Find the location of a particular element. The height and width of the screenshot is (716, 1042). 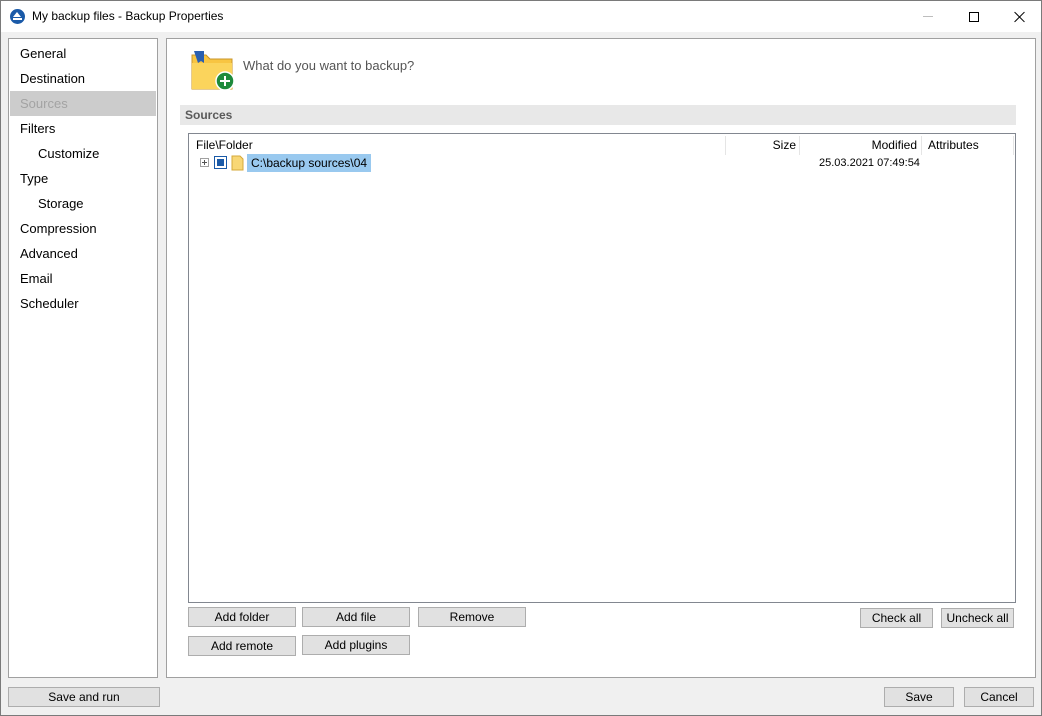

title-bar: My backup files - Backup Properties is located at coordinates (521, 16).